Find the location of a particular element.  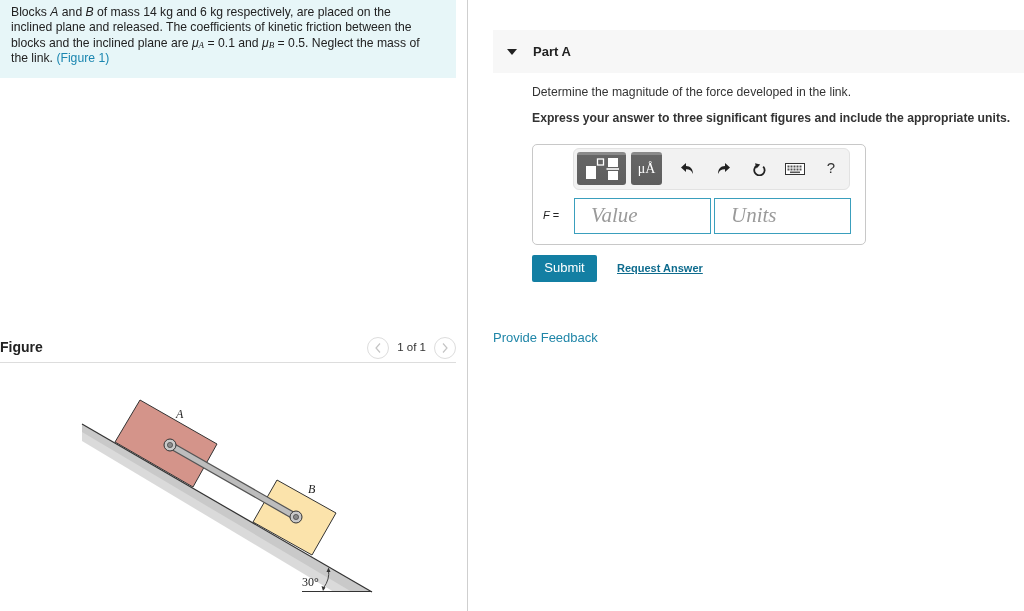

question-text: Determine the magnitude of the force developed in the link. is located at coordinates (692, 92).